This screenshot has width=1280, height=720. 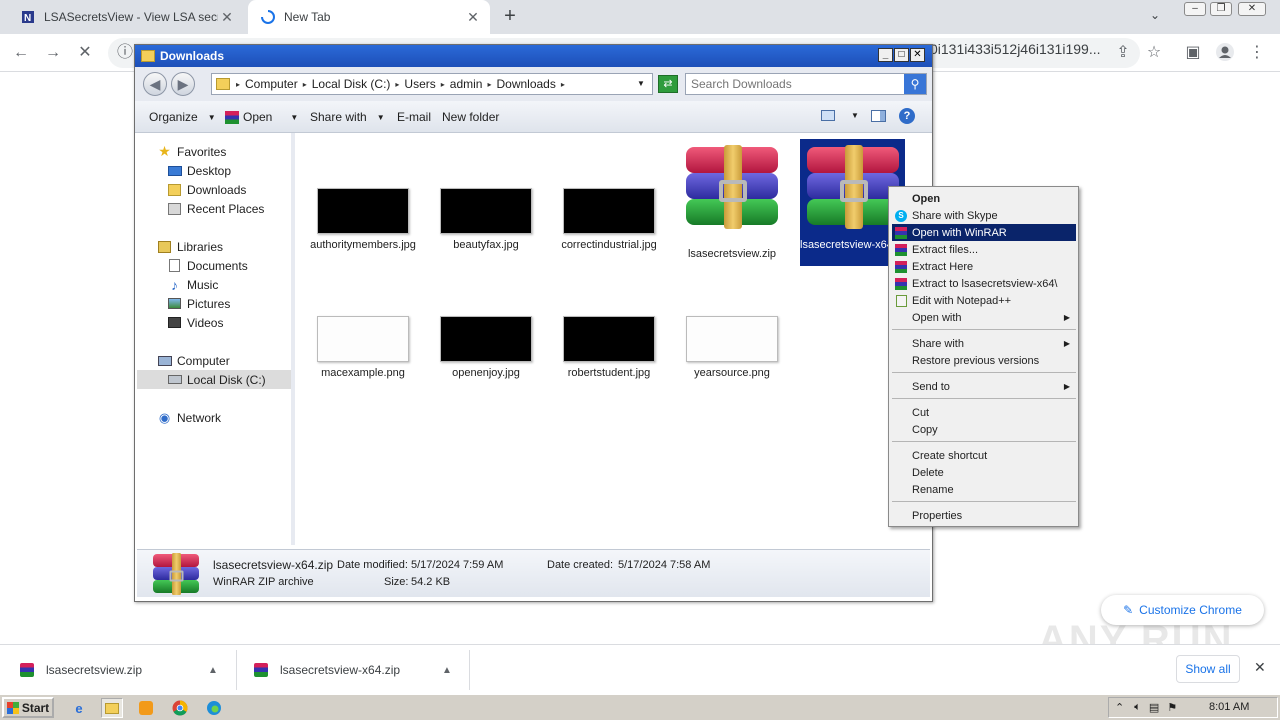 I want to click on tab-lsasecretsview: N LSASecretsView - View LSA secrets s ✕, so click(x=126, y=17).